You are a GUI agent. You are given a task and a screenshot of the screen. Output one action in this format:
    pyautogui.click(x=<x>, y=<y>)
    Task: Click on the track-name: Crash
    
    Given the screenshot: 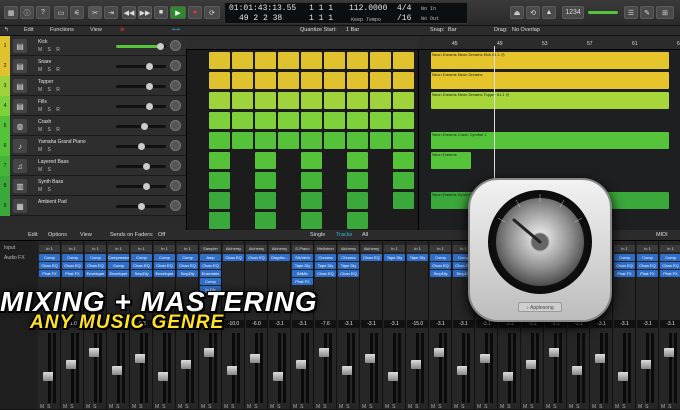 What is the action you would take?
    pyautogui.click(x=44, y=122)
    